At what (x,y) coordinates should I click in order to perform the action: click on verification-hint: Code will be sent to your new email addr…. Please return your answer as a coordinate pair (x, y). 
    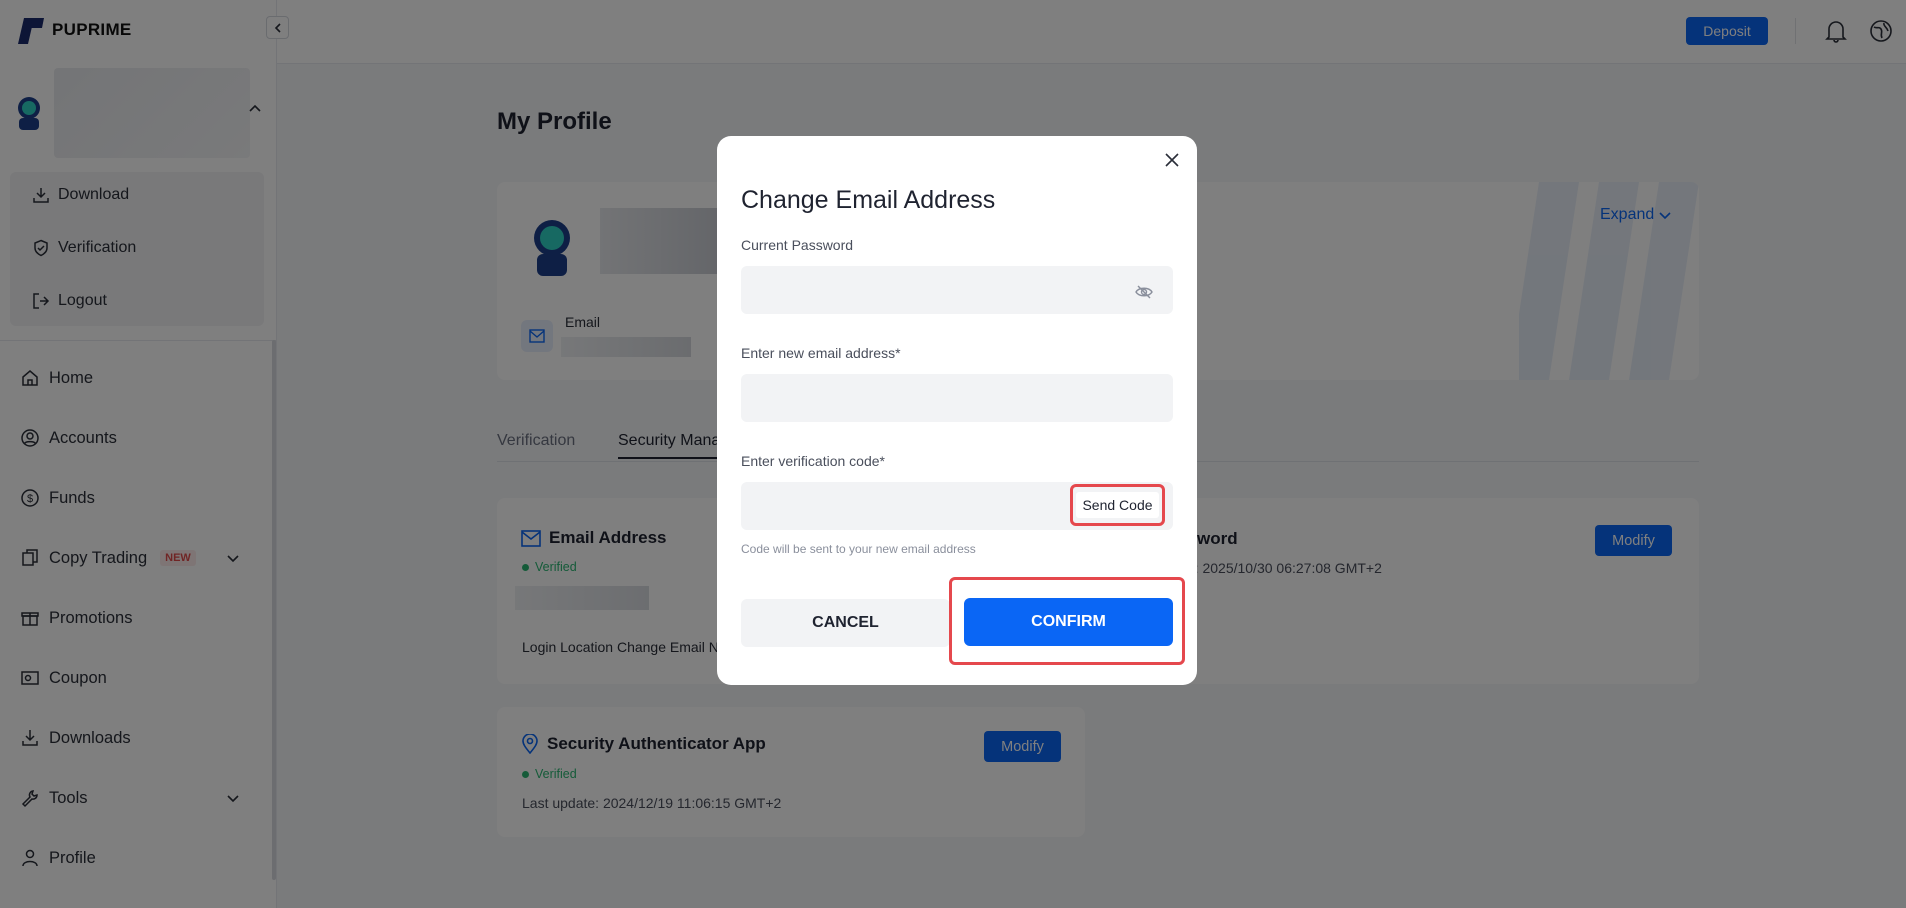
    Looking at the image, I should click on (858, 549).